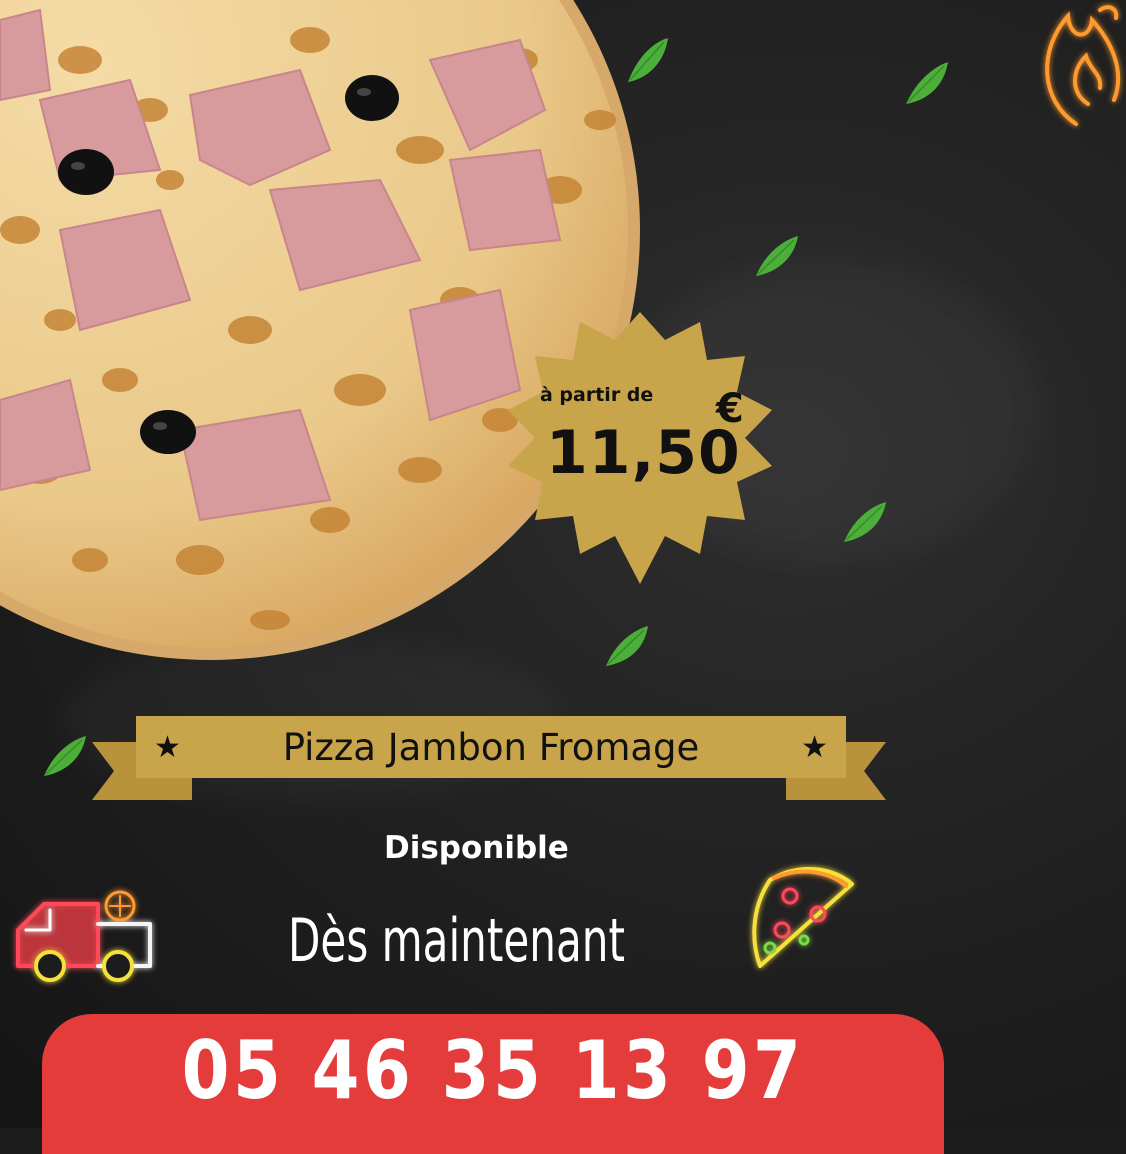  I want to click on phone-number: 05 46 35 13 97, so click(493, 1070).